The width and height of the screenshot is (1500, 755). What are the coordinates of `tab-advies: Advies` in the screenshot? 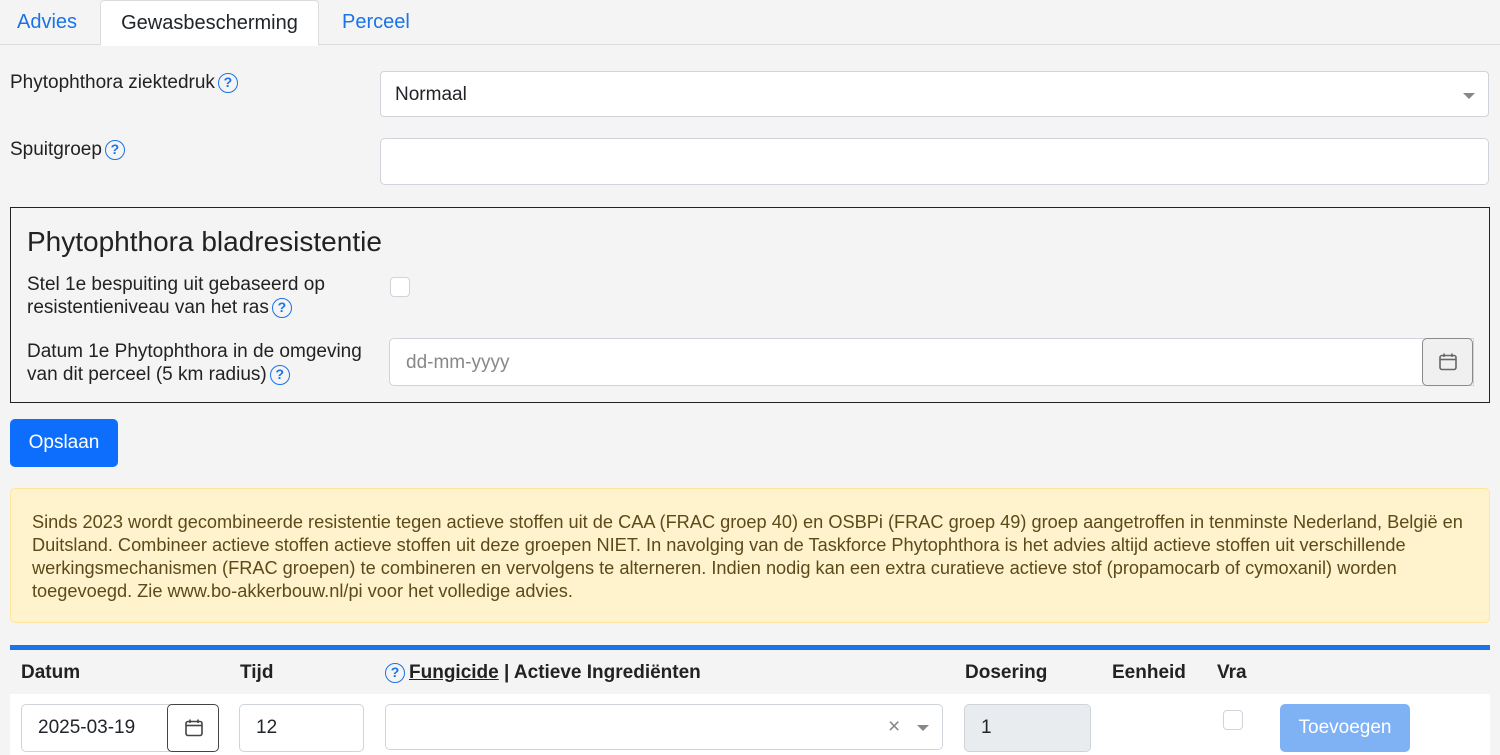 It's located at (47, 22).